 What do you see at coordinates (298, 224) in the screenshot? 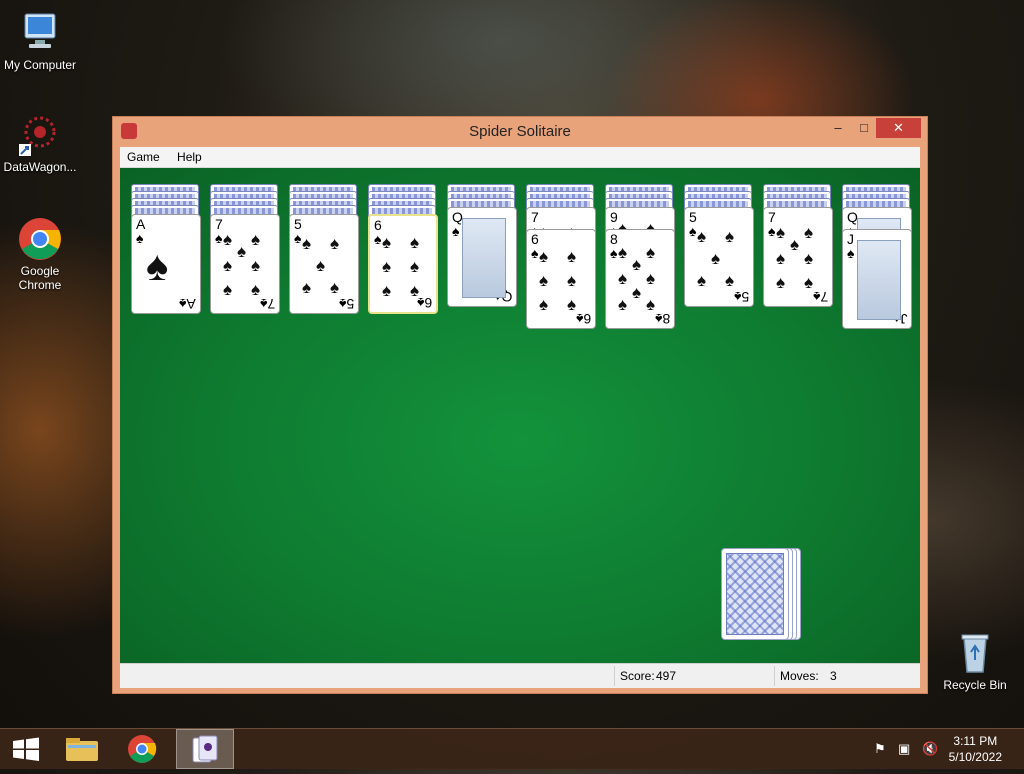
I see `card-rank: 5` at bounding box center [298, 224].